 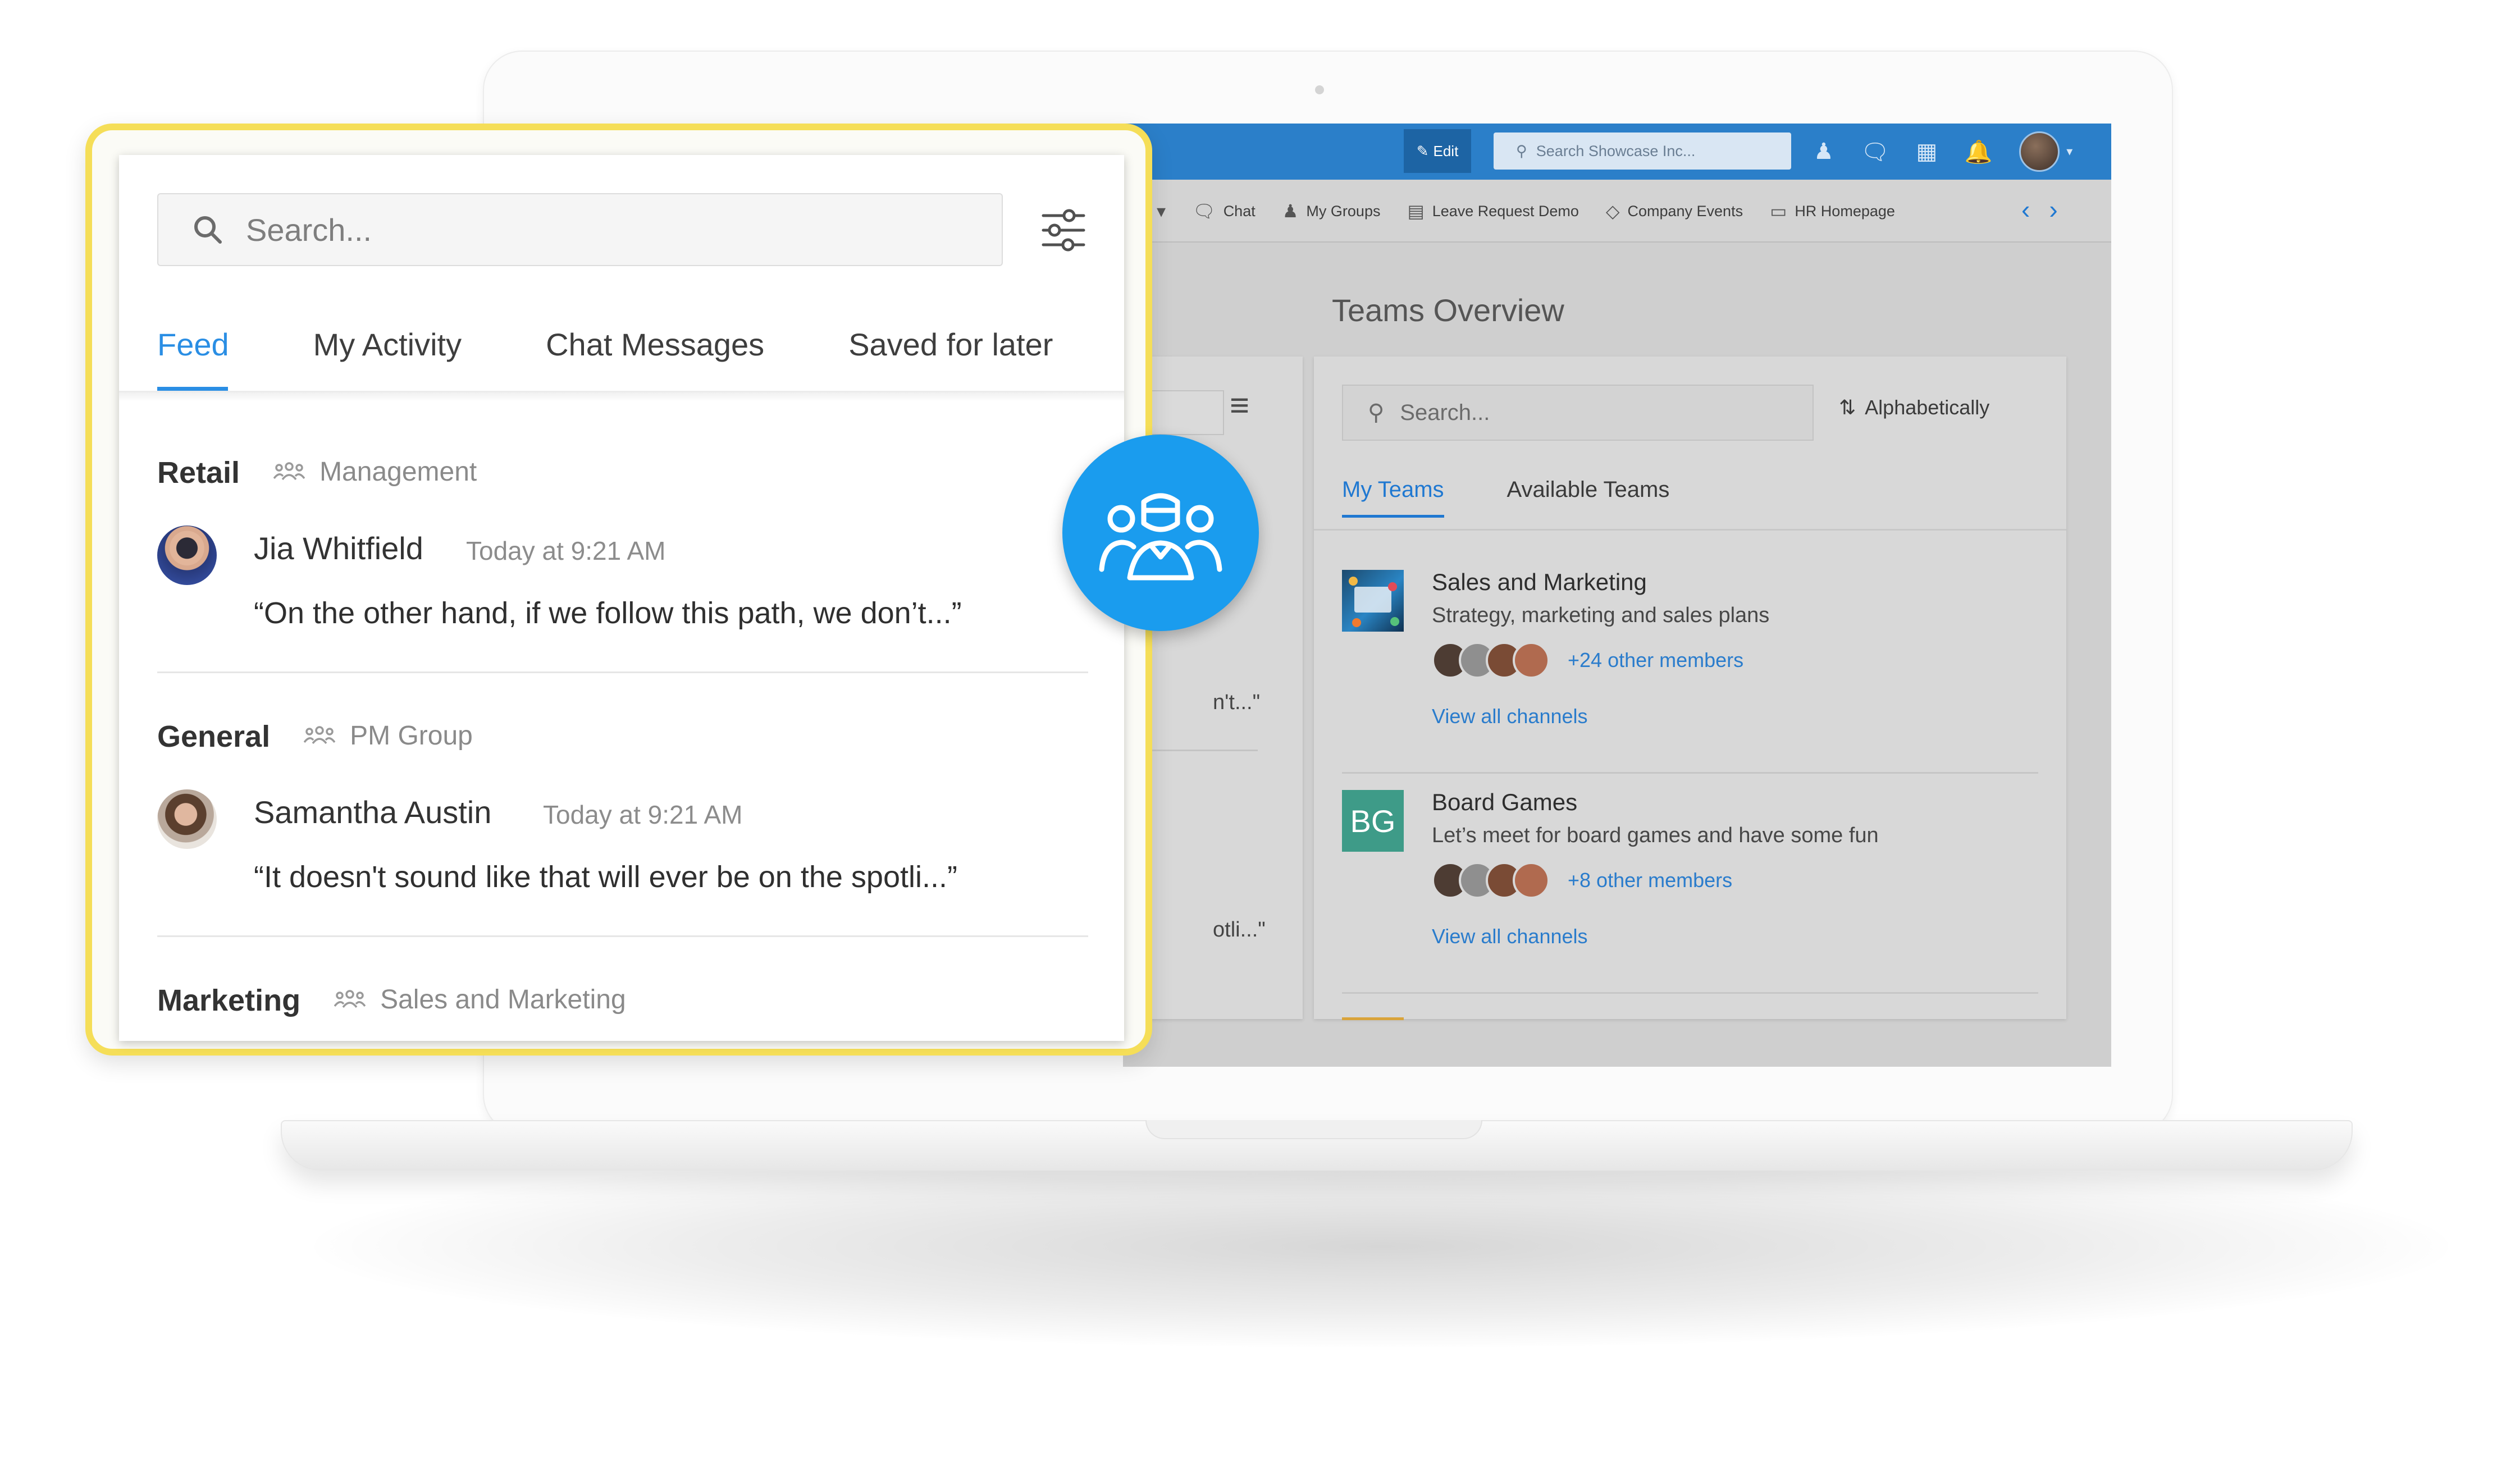 What do you see at coordinates (1160, 537) in the screenshot?
I see `team-people-icon` at bounding box center [1160, 537].